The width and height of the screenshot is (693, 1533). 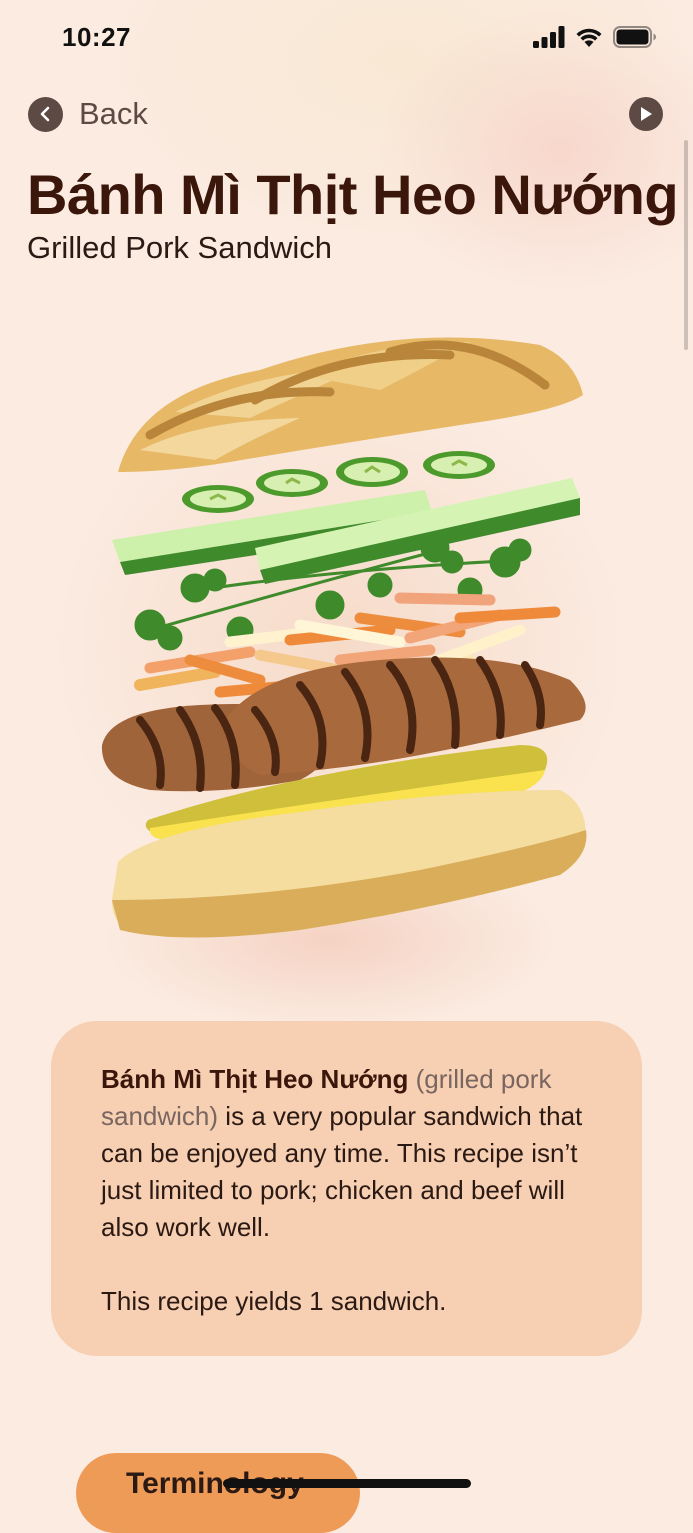 I want to click on play-button, so click(x=646, y=114).